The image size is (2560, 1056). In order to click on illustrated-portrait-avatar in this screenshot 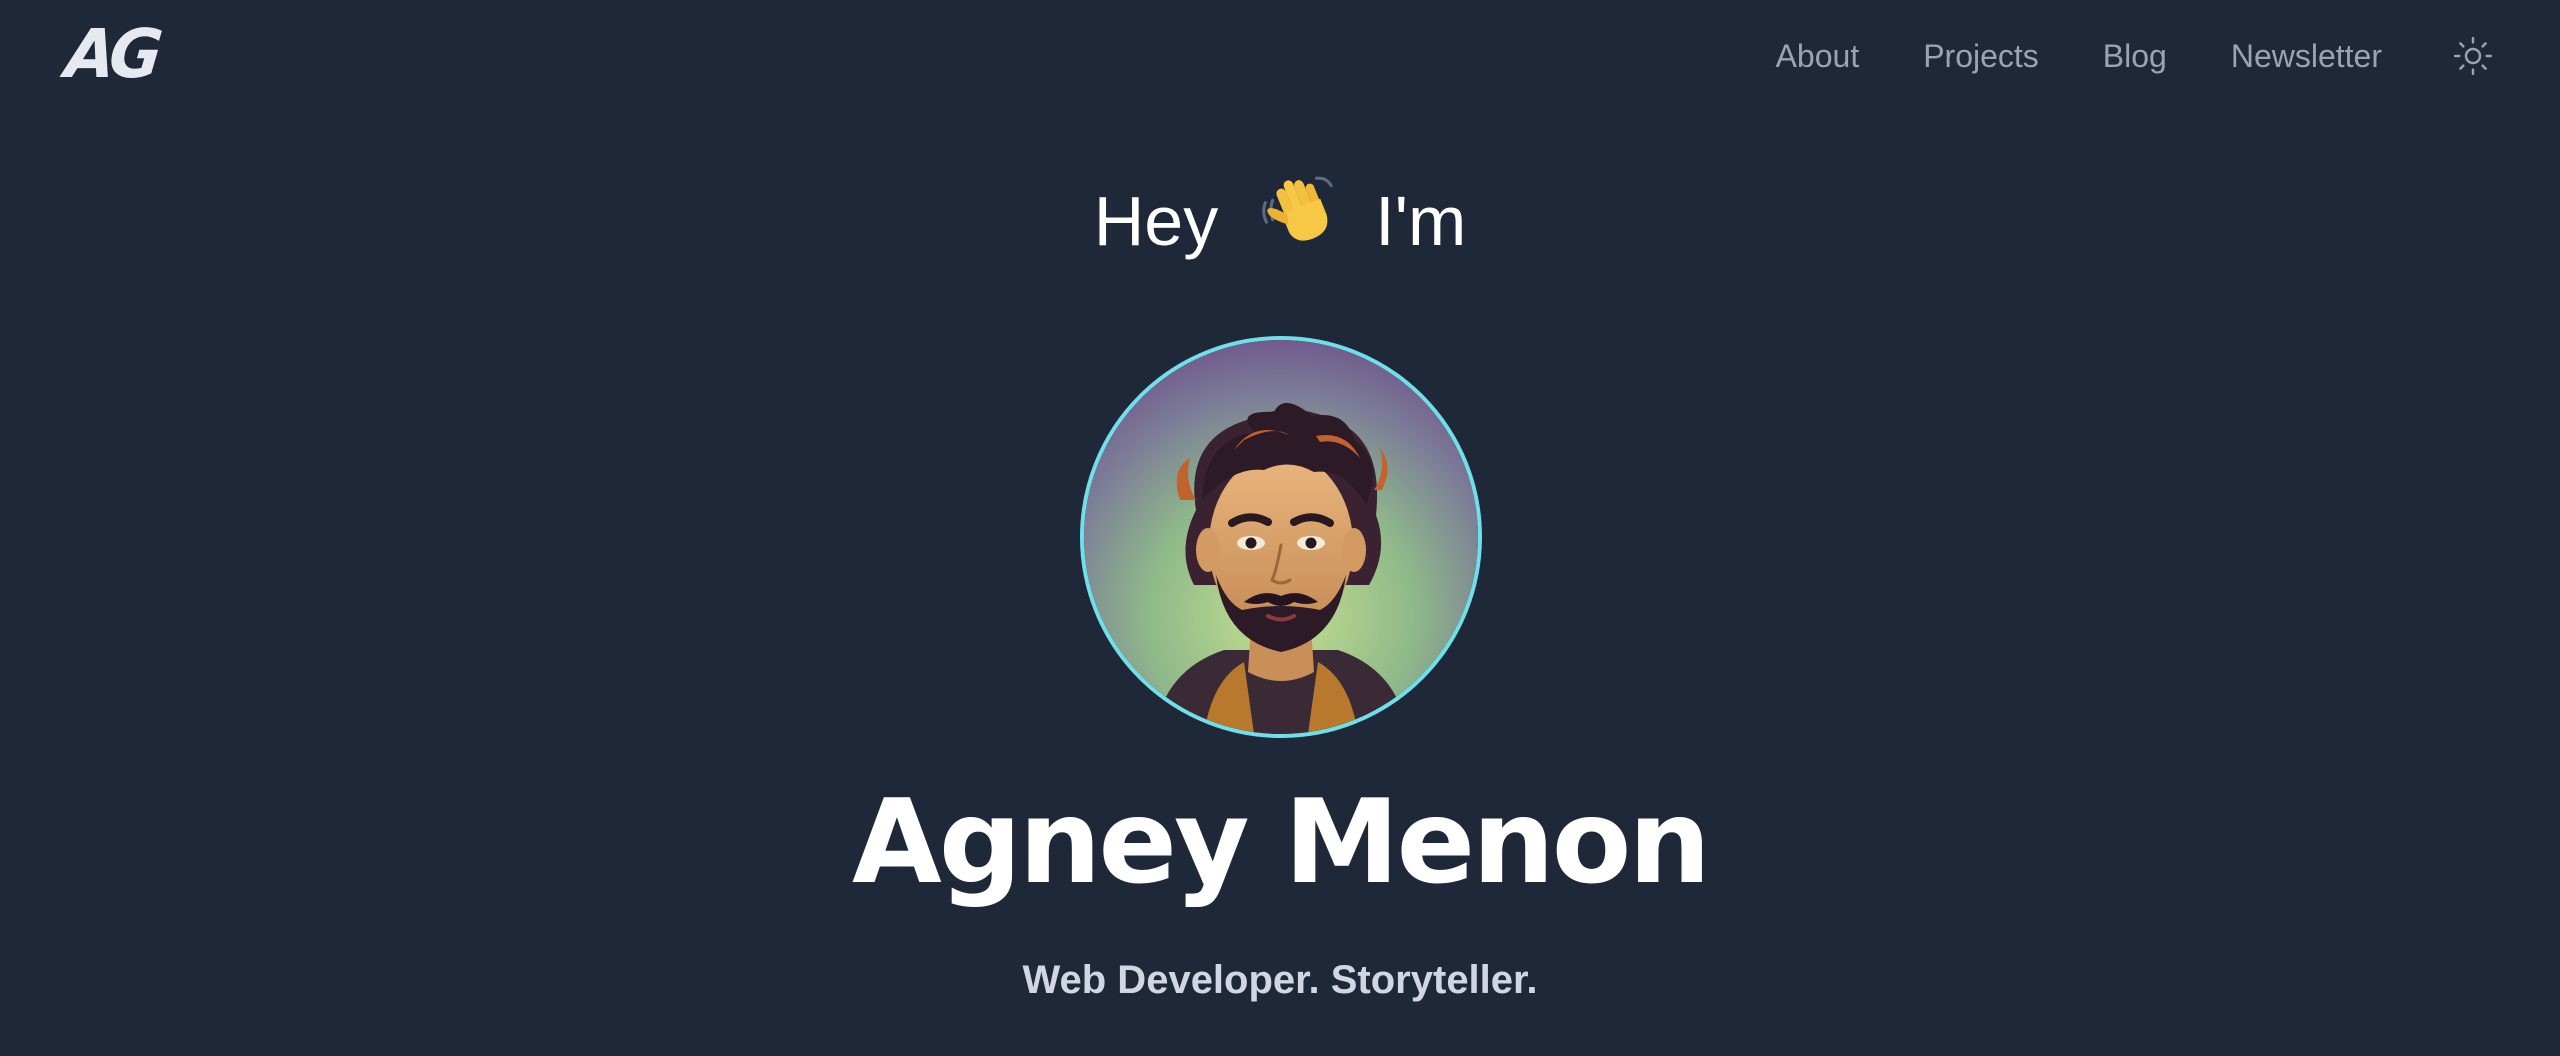, I will do `click(1281, 537)`.